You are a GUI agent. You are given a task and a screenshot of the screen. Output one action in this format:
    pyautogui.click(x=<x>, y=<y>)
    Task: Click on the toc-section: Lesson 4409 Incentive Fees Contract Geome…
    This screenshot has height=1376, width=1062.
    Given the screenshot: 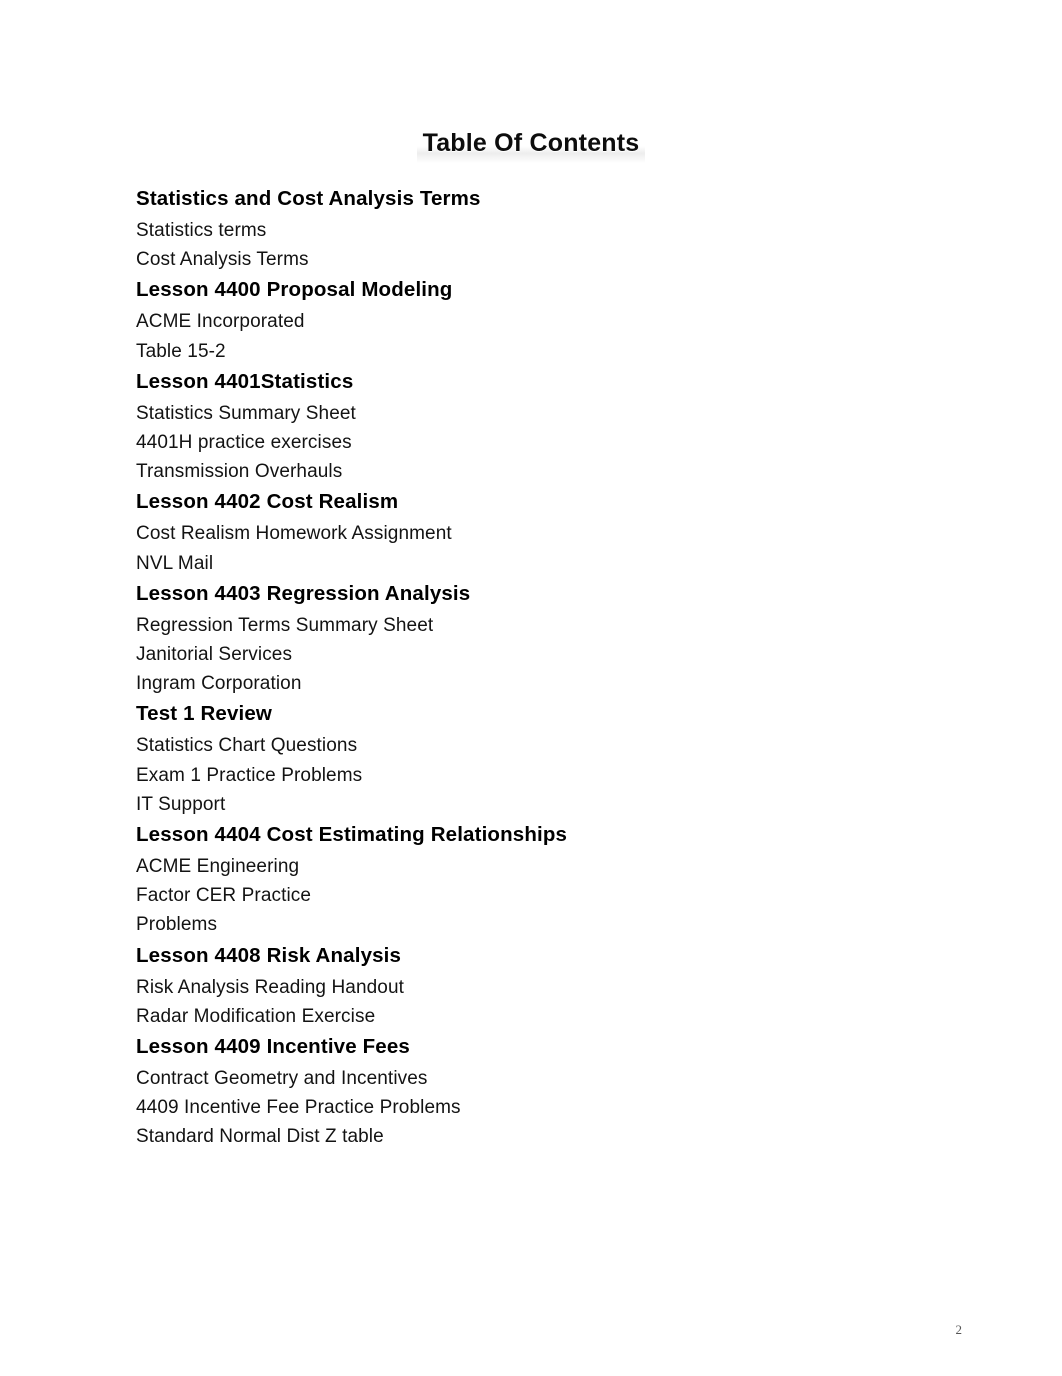 What is the action you would take?
    pyautogui.click(x=516, y=1093)
    